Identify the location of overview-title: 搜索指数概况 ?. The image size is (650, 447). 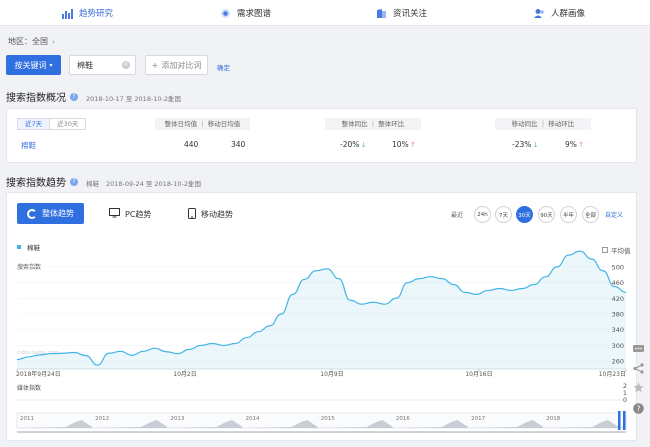
(42, 96).